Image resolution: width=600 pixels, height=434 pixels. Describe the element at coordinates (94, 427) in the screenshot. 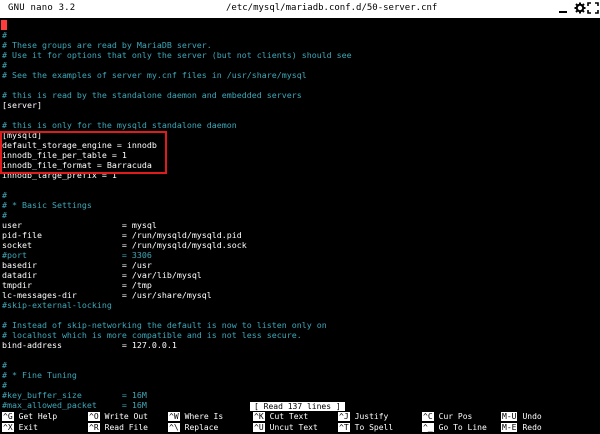

I see `shortcut-key: ^R` at that location.